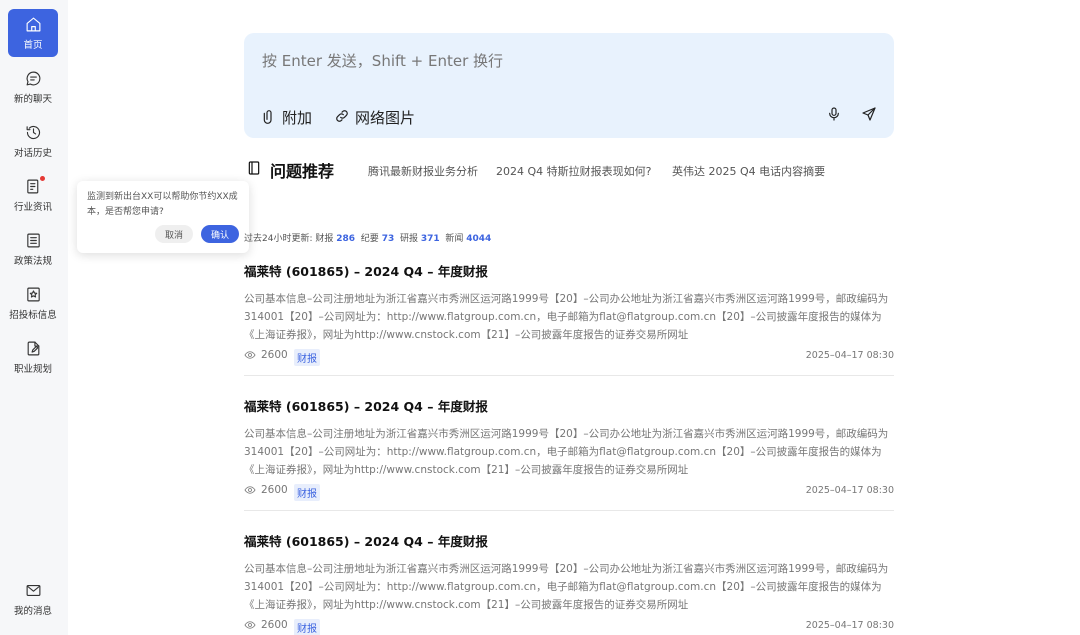  Describe the element at coordinates (430, 239) in the screenshot. I see `stats-value: 371` at that location.